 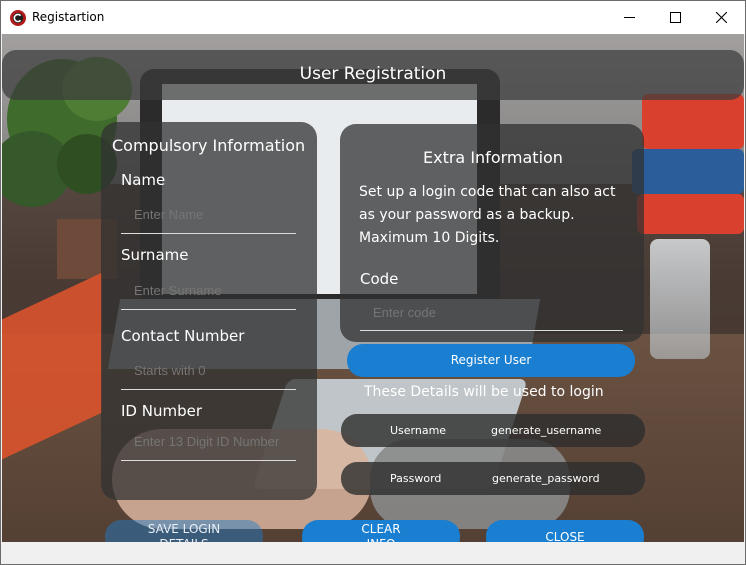 What do you see at coordinates (219, 214) in the screenshot?
I see `name-input` at bounding box center [219, 214].